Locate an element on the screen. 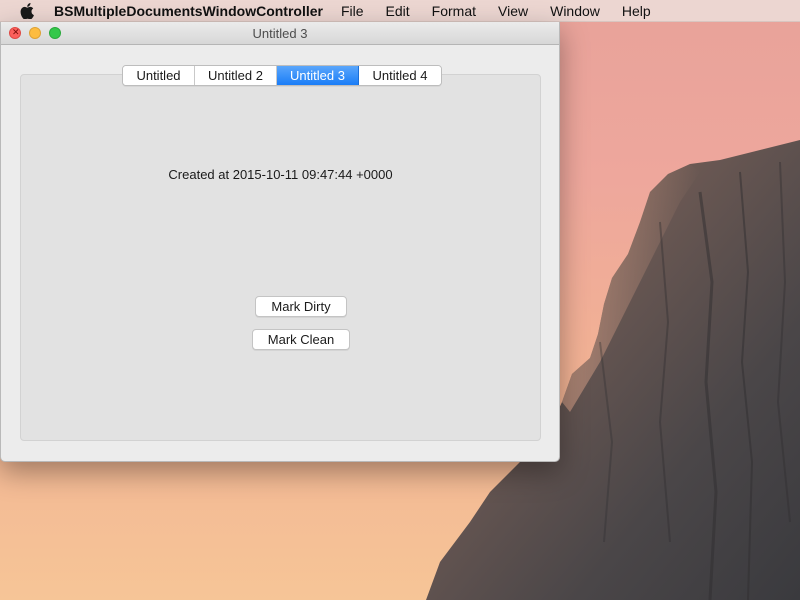  mark-clean-button: Mark Clean is located at coordinates (301, 339).